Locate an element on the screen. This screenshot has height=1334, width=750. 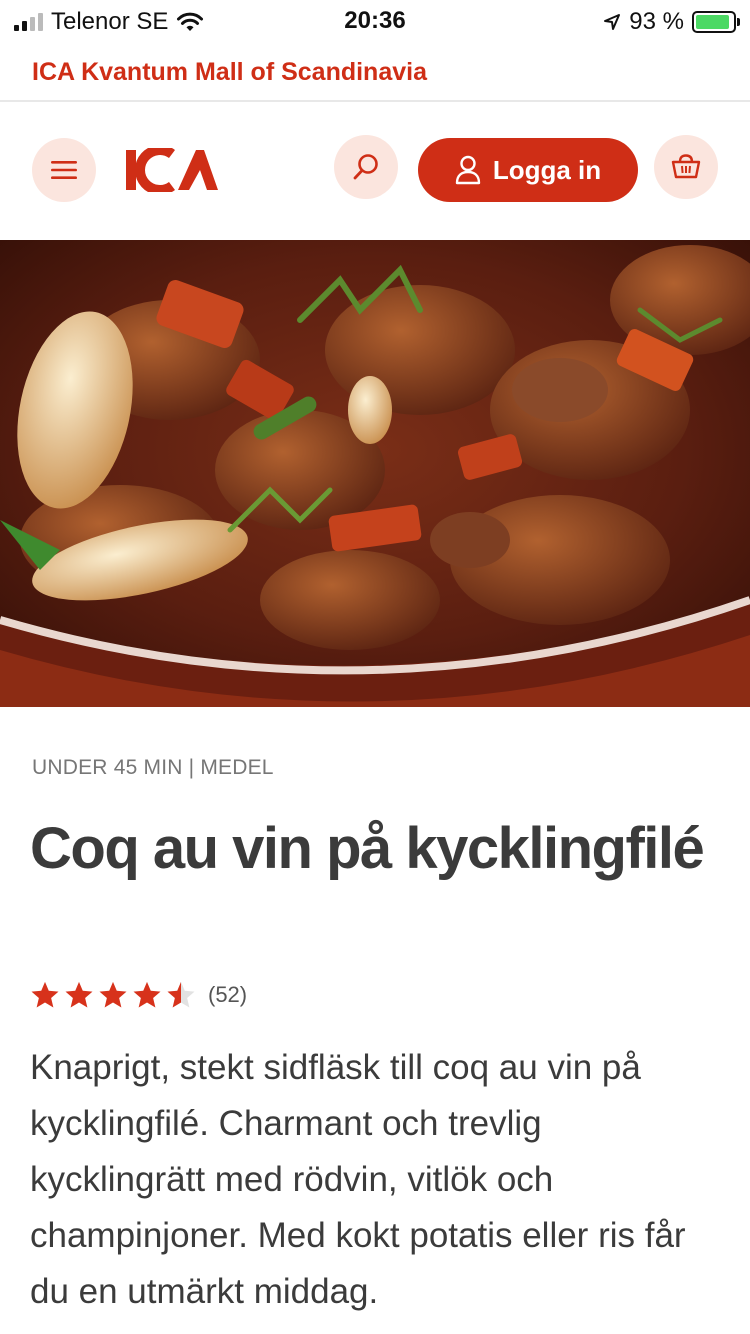
recipe-meta: UNDER 45 MIN | MEDEL is located at coordinates (153, 767).